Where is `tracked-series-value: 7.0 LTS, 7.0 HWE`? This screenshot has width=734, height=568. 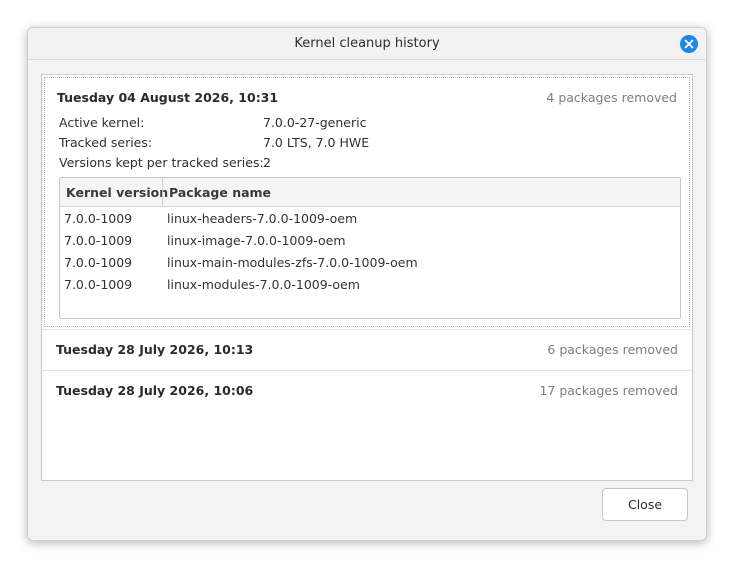
tracked-series-value: 7.0 LTS, 7.0 HWE is located at coordinates (316, 142).